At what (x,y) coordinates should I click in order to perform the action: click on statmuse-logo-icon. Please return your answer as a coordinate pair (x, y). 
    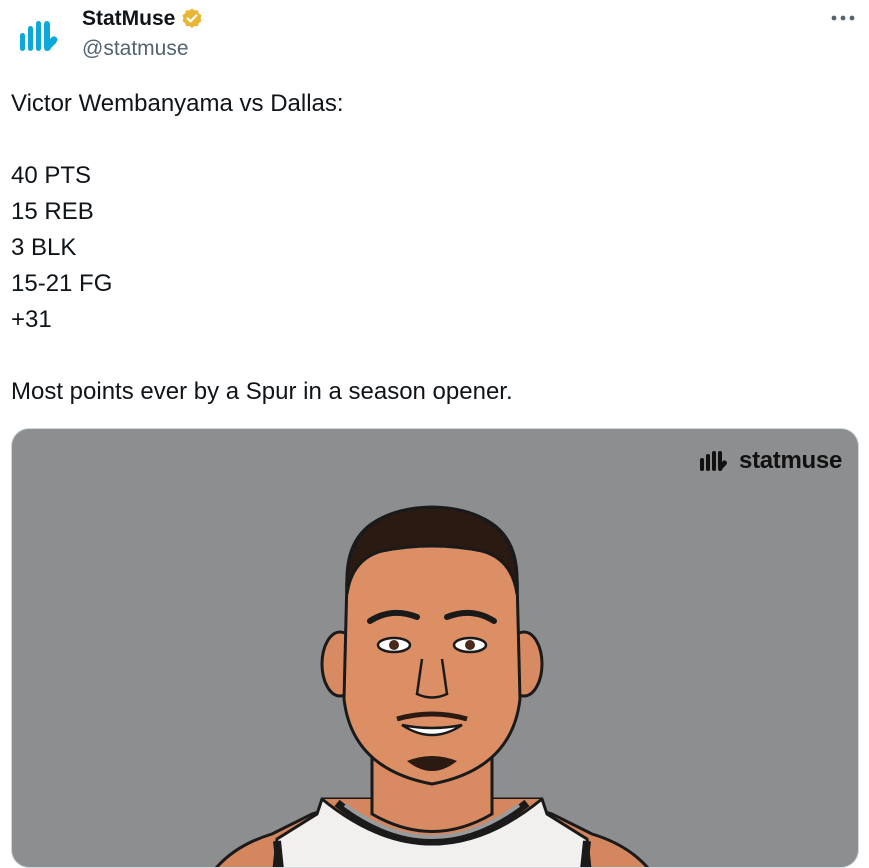
    Looking at the image, I should click on (39, 36).